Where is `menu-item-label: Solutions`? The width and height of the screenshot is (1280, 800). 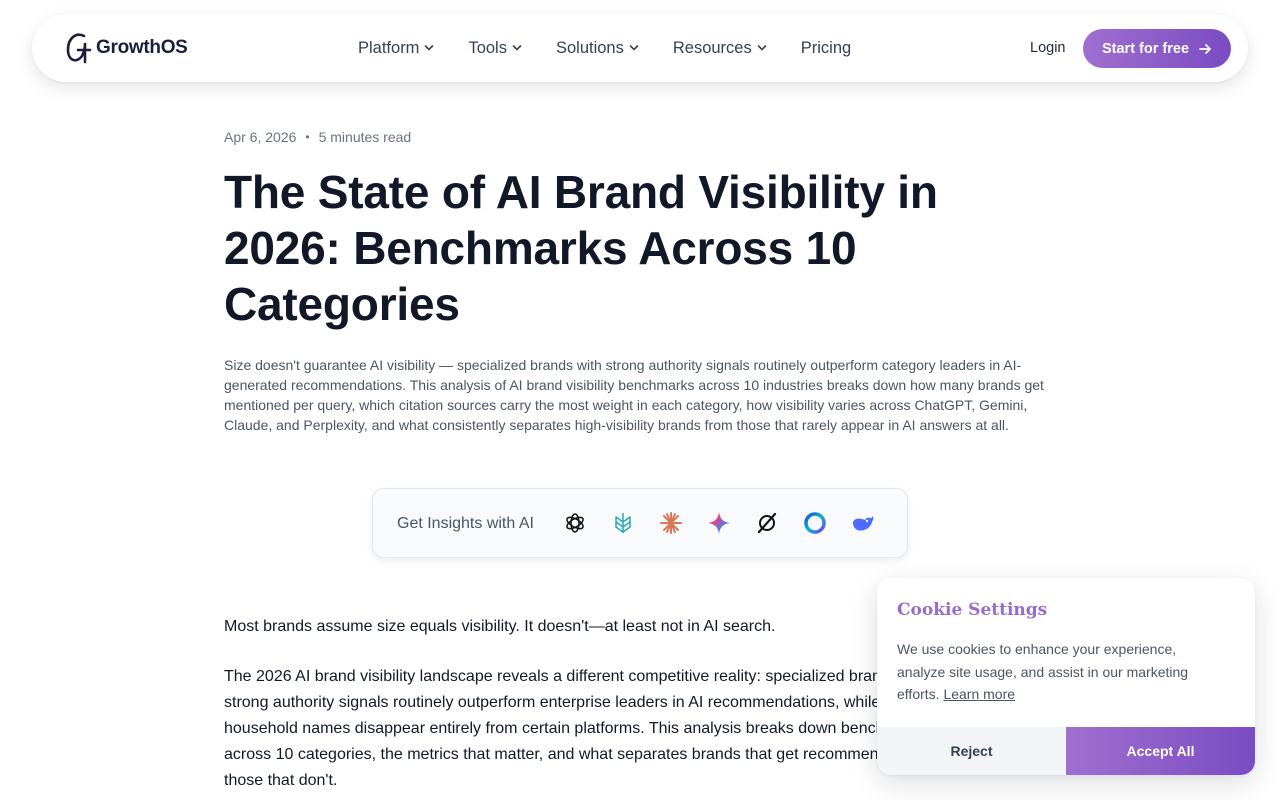
menu-item-label: Solutions is located at coordinates (589, 47).